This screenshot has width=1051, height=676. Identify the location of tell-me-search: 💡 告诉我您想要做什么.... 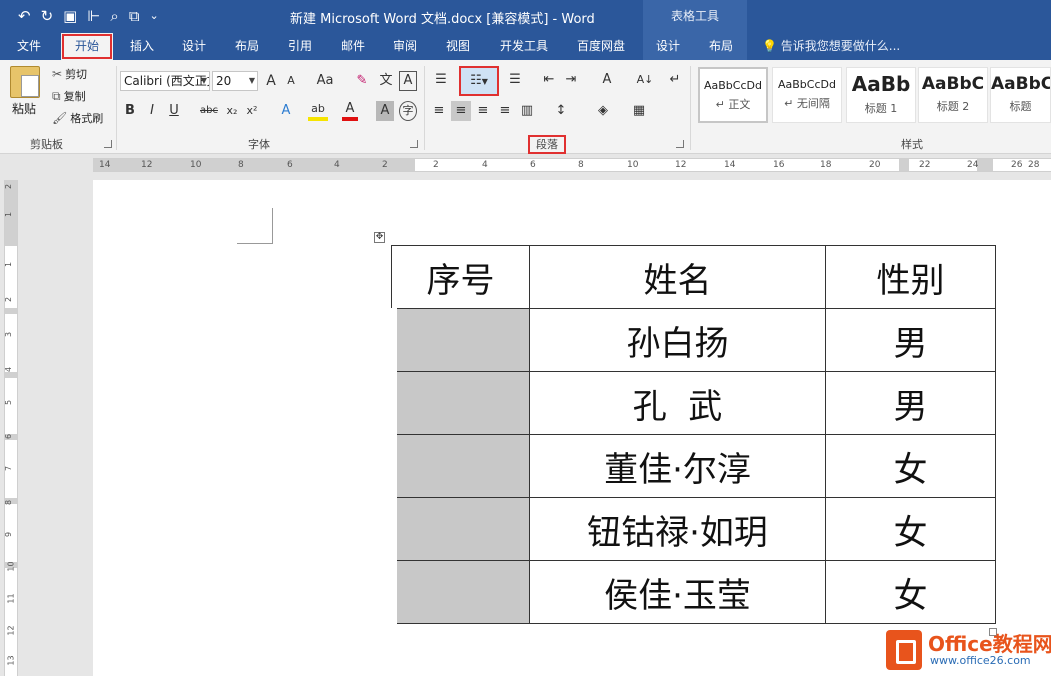
(831, 46).